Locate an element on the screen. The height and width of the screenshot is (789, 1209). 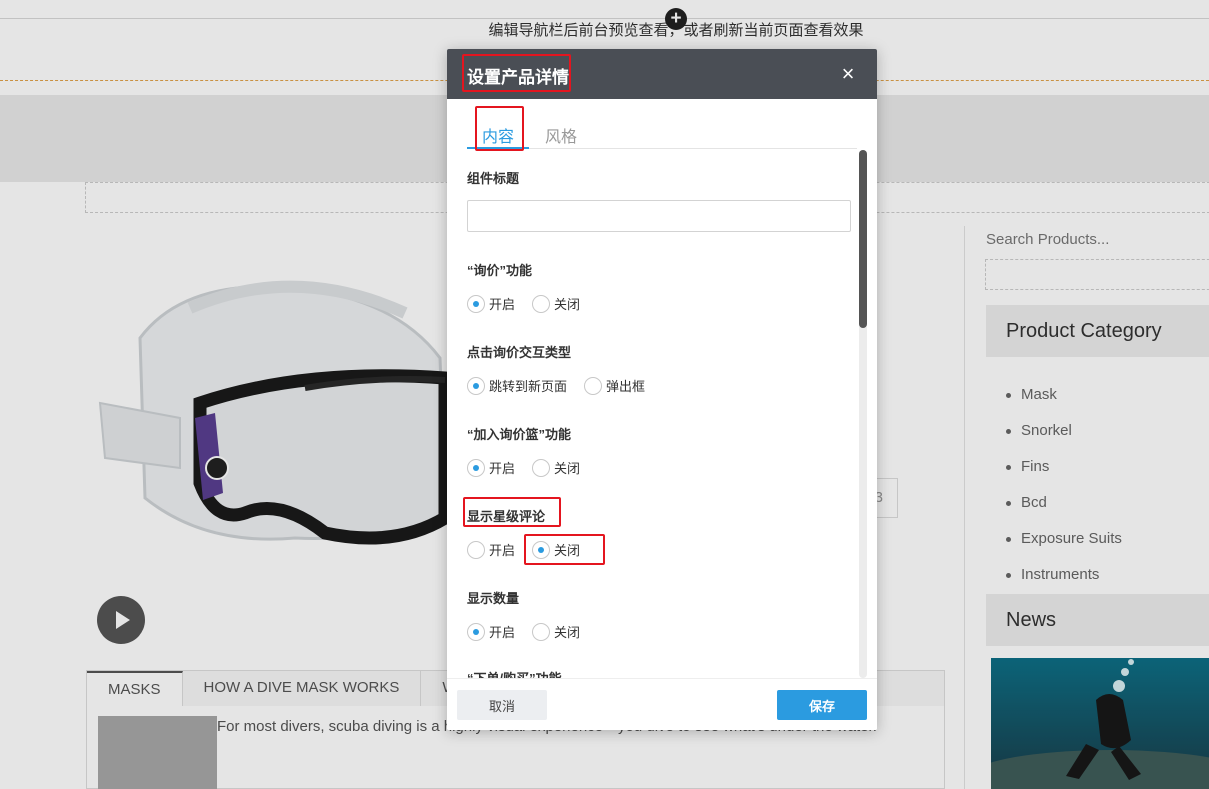
popup-radio: 弹出框 is located at coordinates (614, 385).